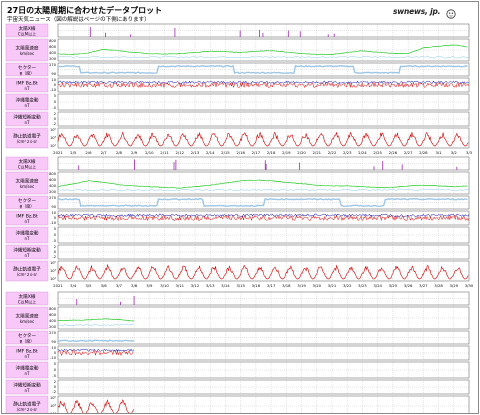 This screenshot has height=415, width=480. What do you see at coordinates (362, 152) in the screenshot?
I see `date-tick-label: 2/24` at bounding box center [362, 152].